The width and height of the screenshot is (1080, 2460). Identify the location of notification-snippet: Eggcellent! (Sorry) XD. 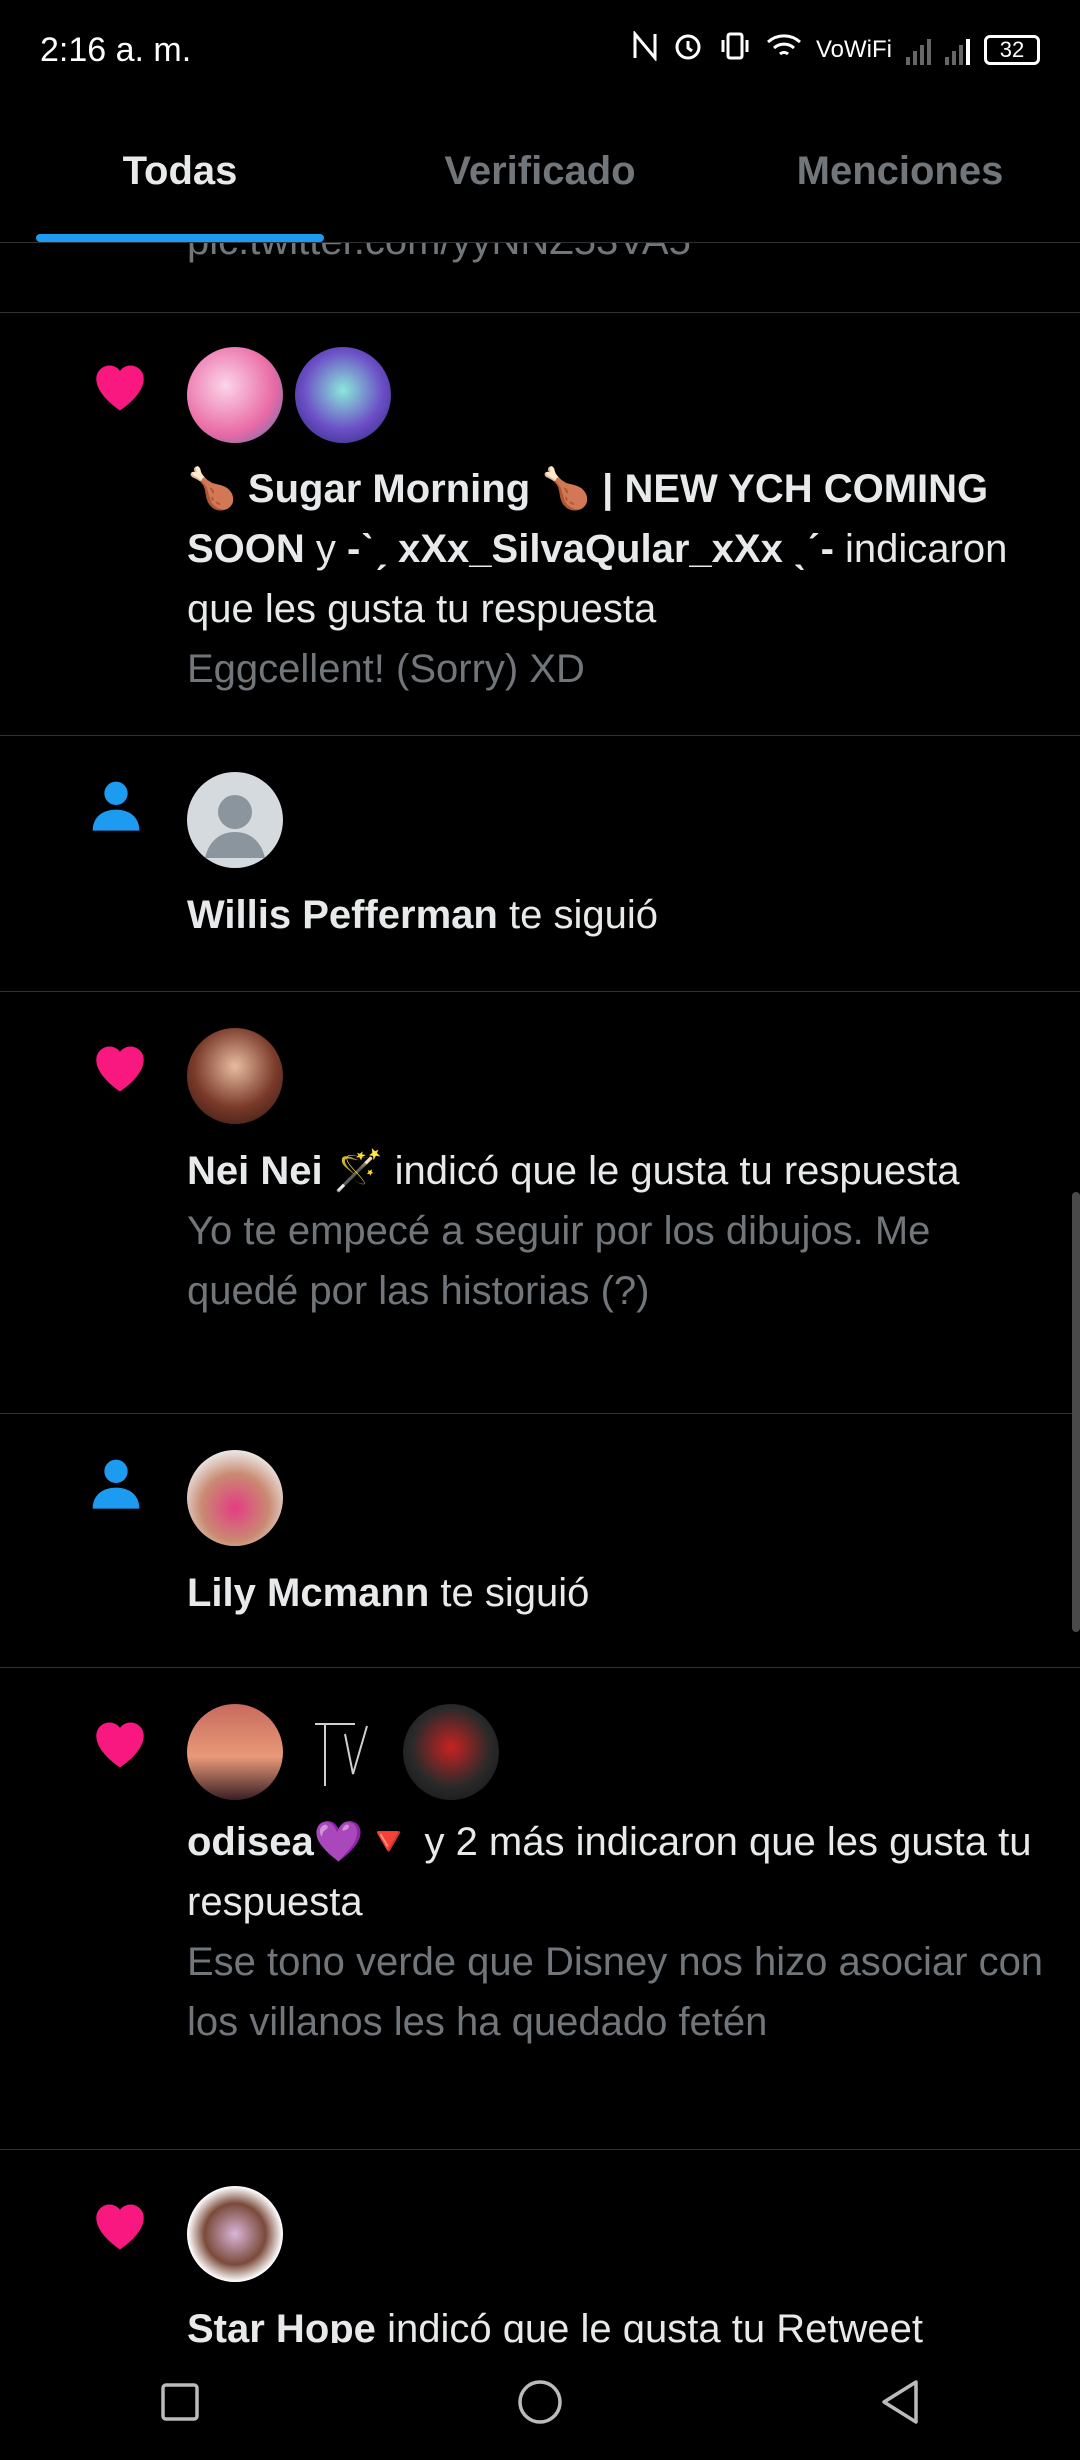
(386, 669).